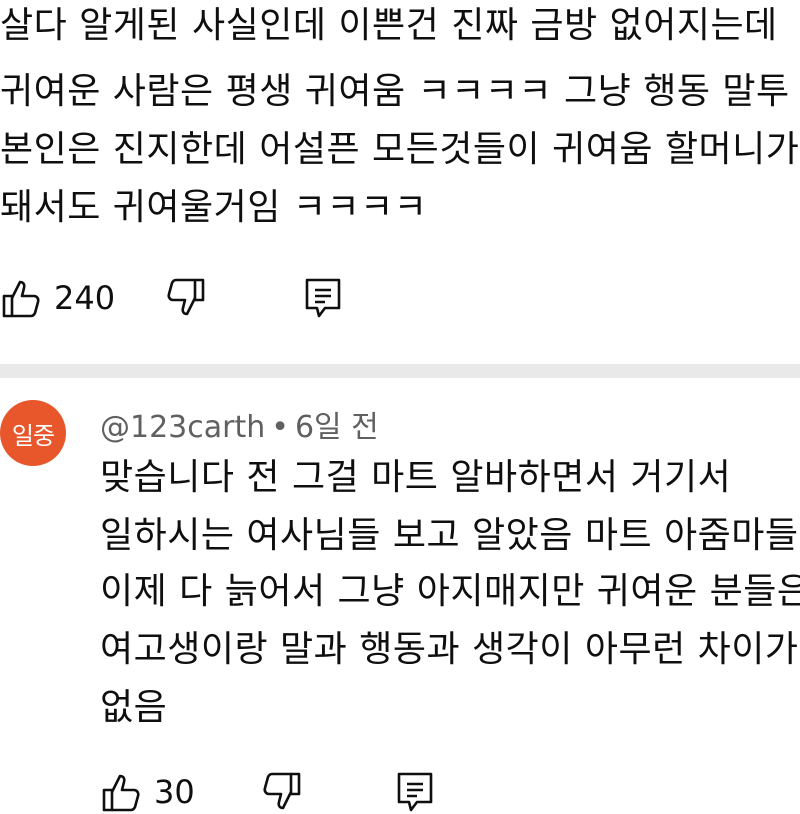 Image resolution: width=800 pixels, height=814 pixels. Describe the element at coordinates (336, 427) in the screenshot. I see `timestamp: 6일 전` at that location.